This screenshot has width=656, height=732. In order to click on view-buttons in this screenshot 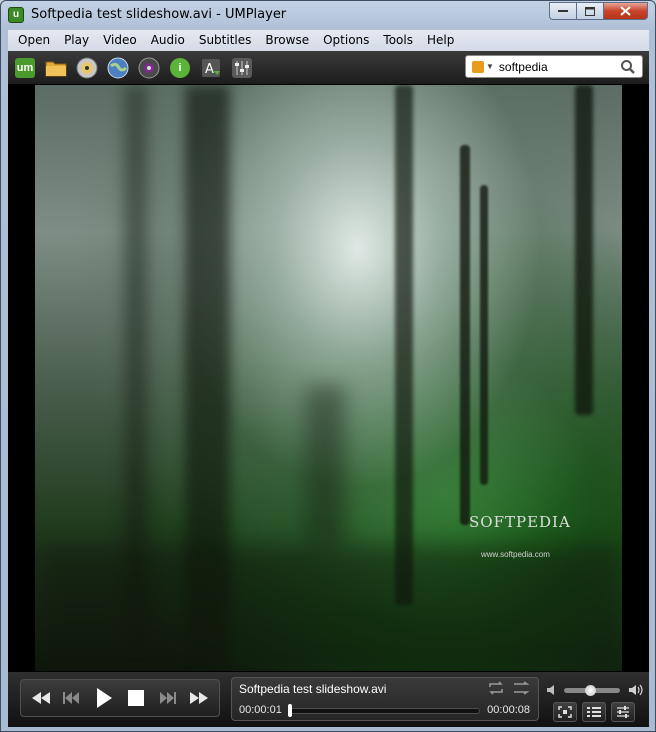, I will do `click(594, 712)`.